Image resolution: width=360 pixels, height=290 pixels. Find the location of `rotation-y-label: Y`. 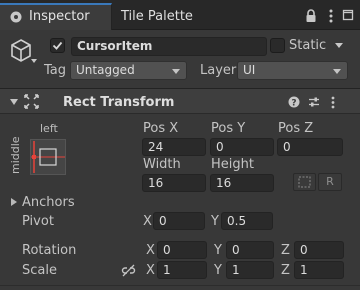

rotation-y-label: Y is located at coordinates (218, 250).